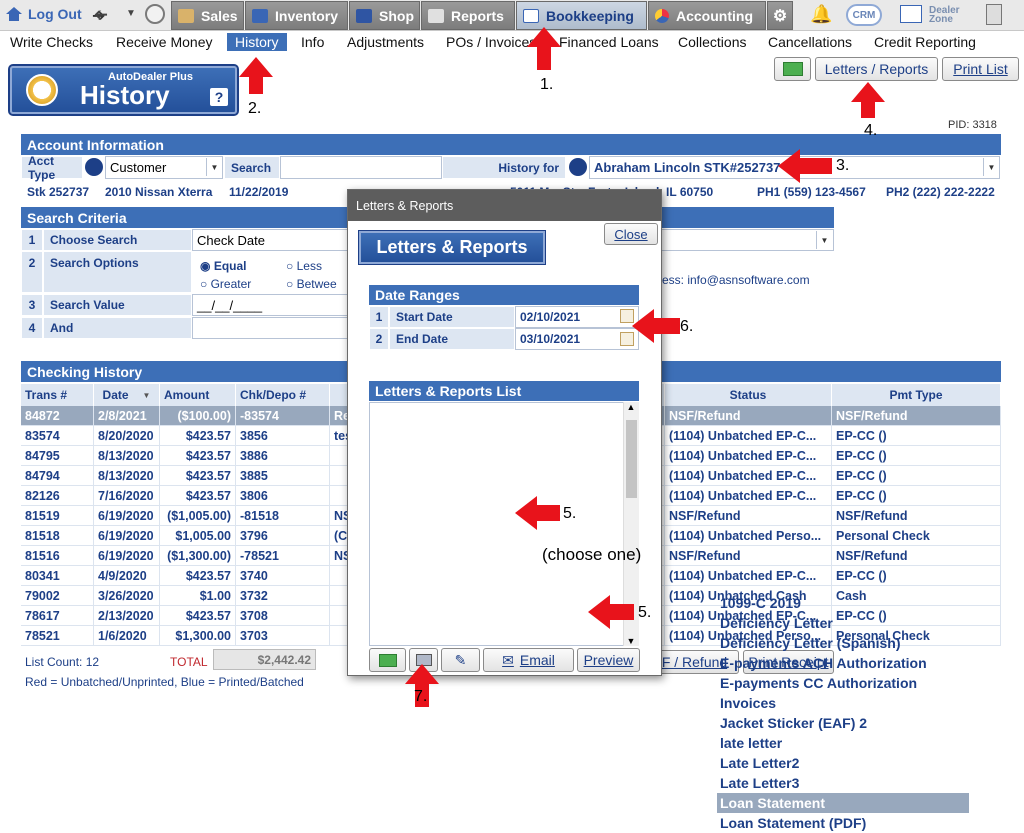 The height and width of the screenshot is (833, 1024). What do you see at coordinates (843, 743) in the screenshot?
I see `letters-list-item: late letter` at bounding box center [843, 743].